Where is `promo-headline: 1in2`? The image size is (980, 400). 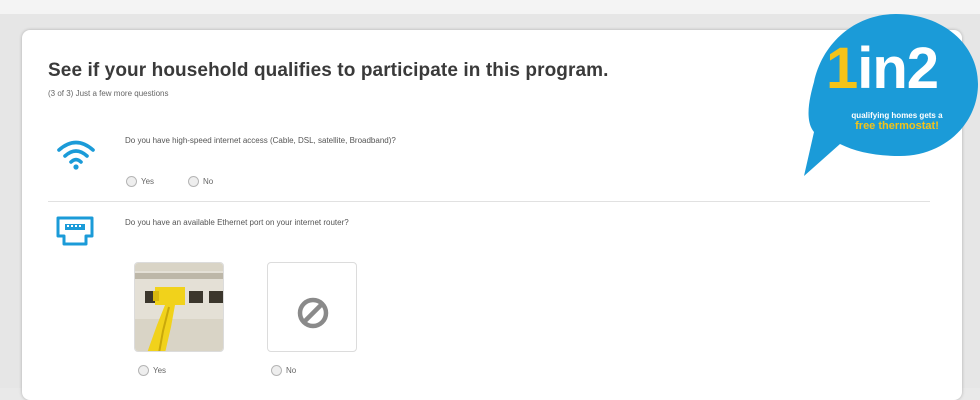 promo-headline: 1in2 is located at coordinates (882, 69).